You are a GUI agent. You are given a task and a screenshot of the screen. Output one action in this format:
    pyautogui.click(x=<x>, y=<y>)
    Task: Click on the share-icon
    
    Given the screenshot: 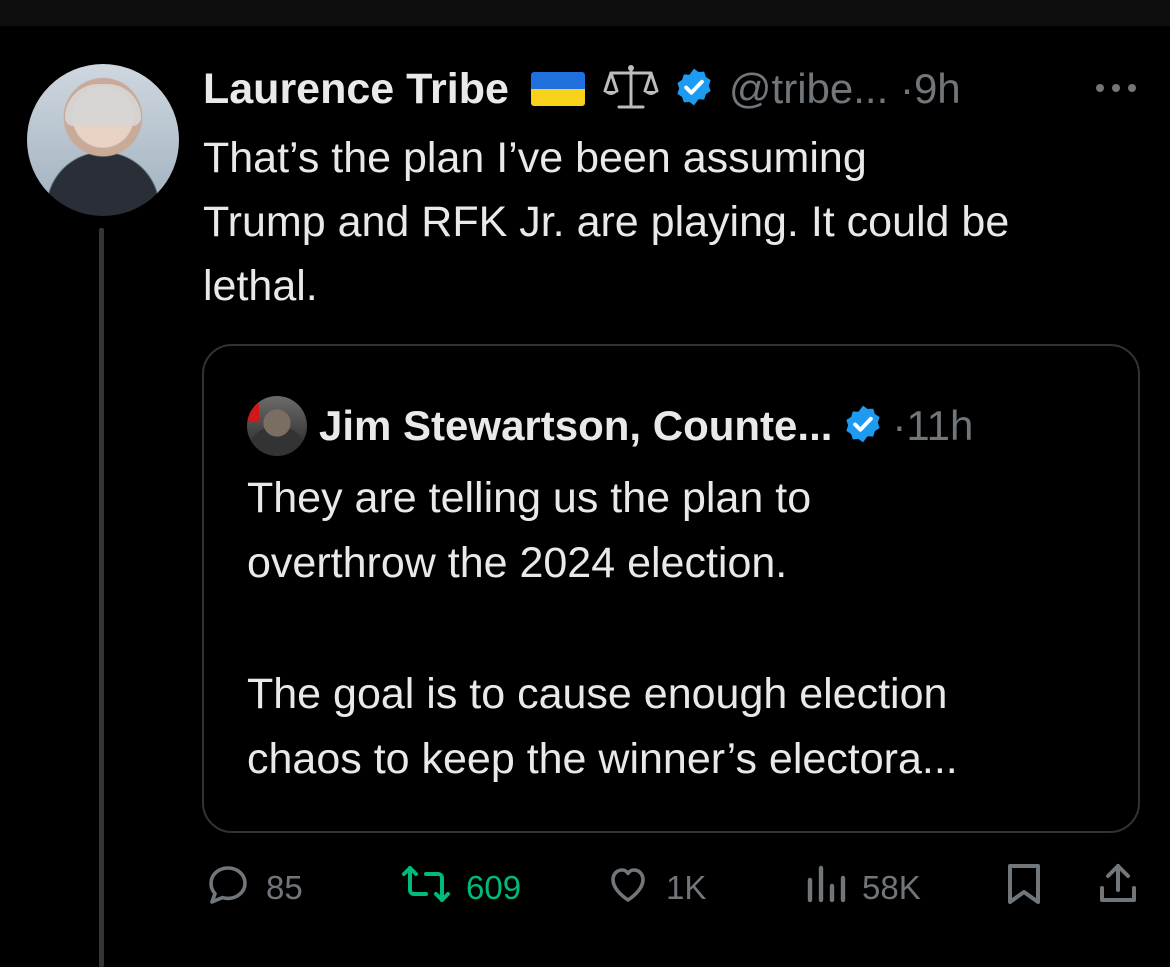 What is the action you would take?
    pyautogui.click(x=1118, y=888)
    